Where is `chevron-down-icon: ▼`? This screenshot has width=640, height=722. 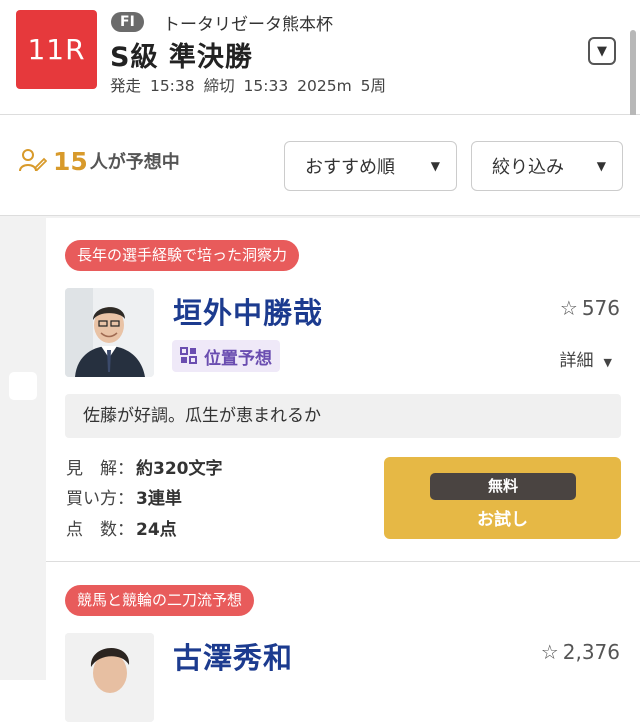 chevron-down-icon: ▼ is located at coordinates (602, 51).